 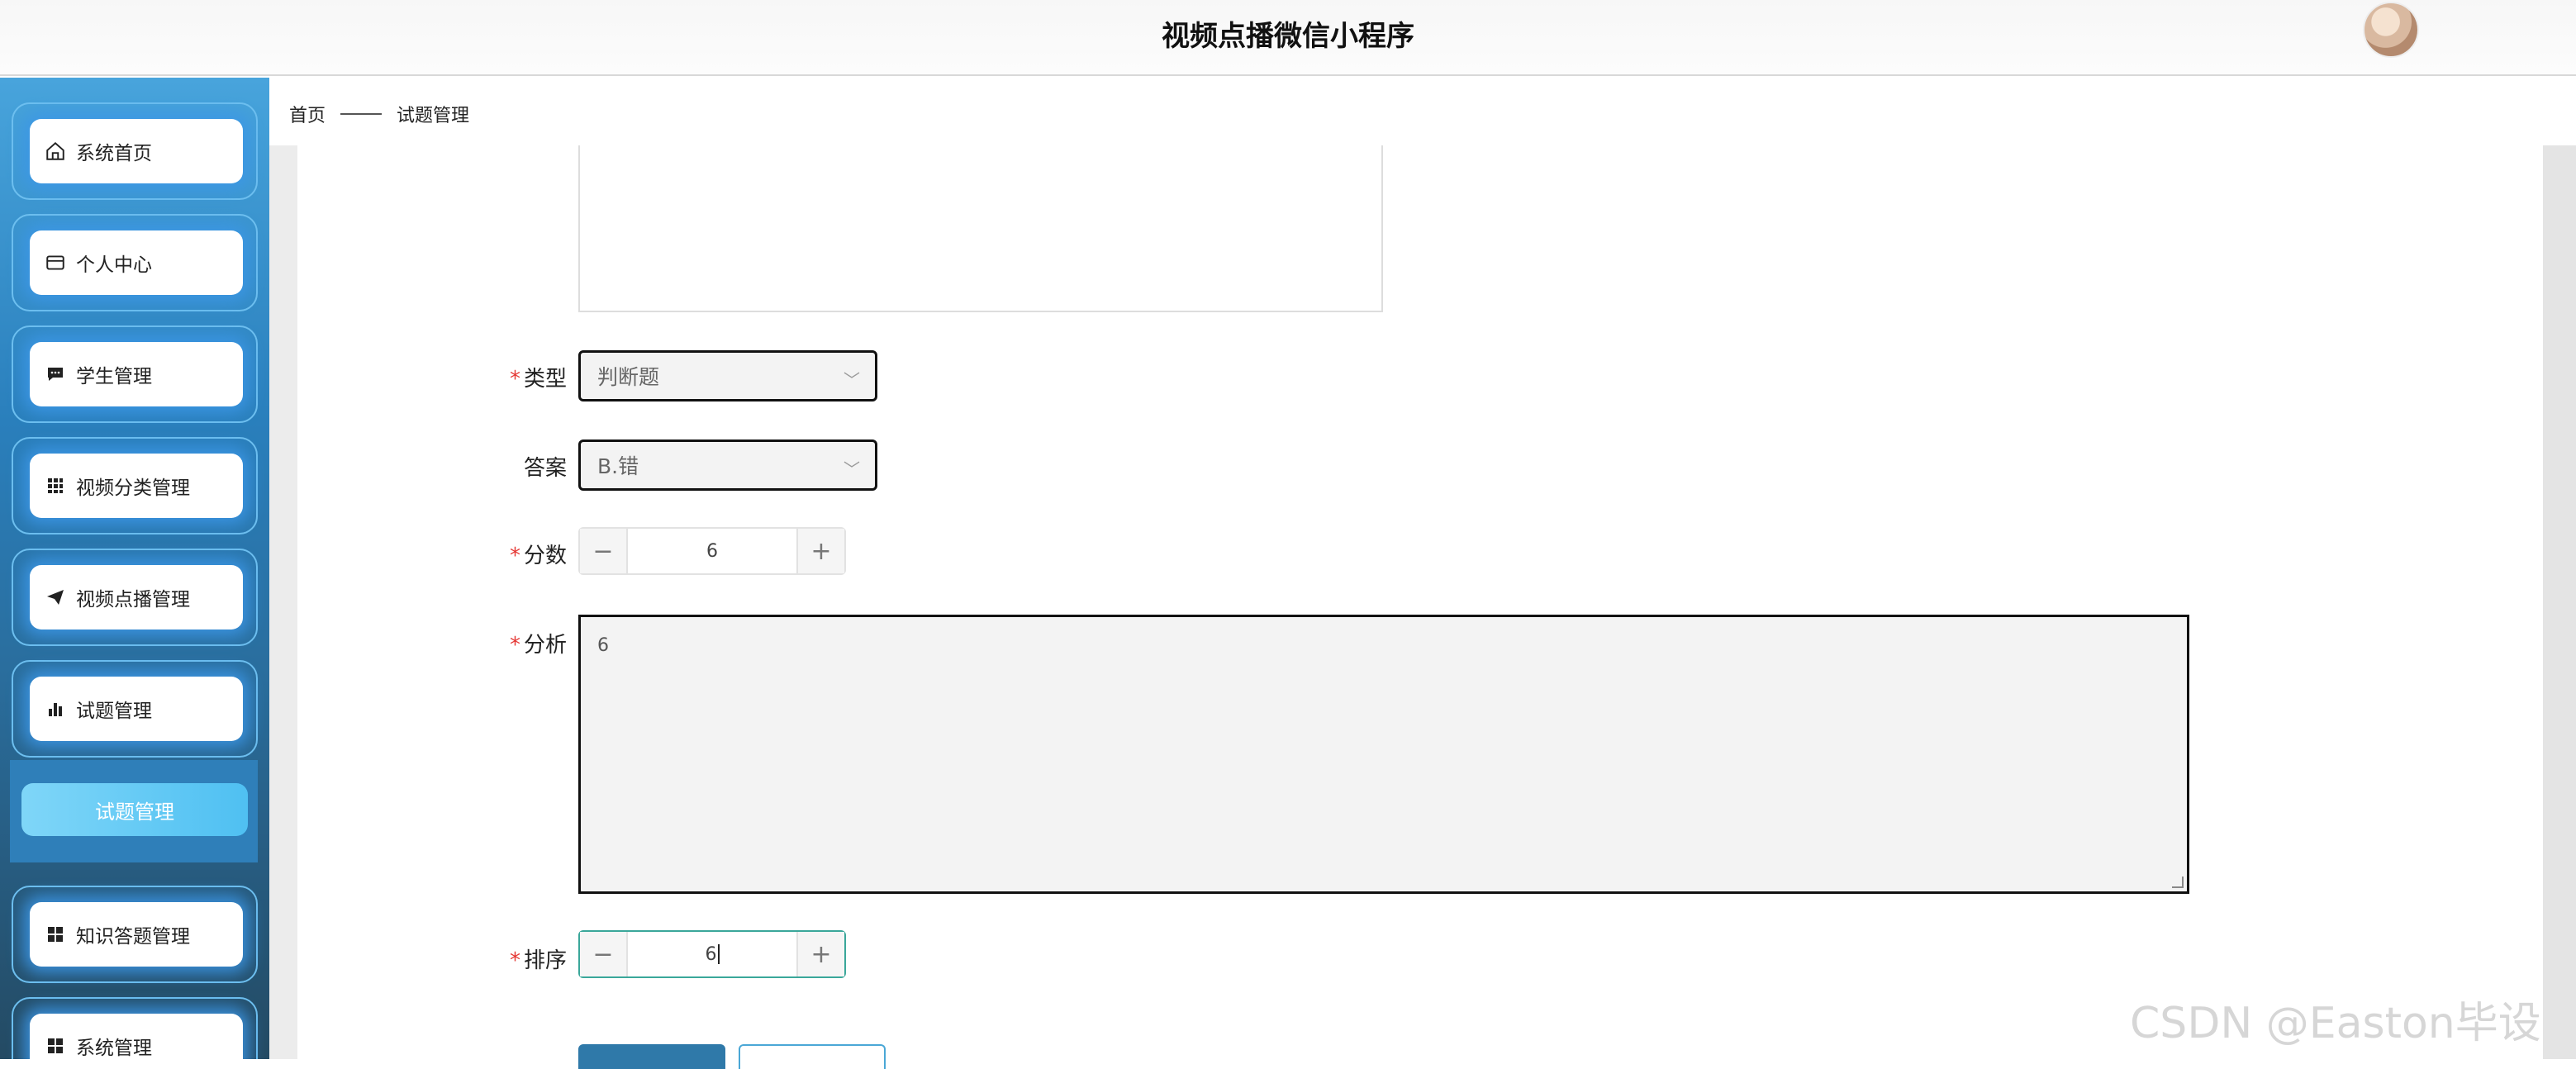 I want to click on home-icon, so click(x=55, y=151).